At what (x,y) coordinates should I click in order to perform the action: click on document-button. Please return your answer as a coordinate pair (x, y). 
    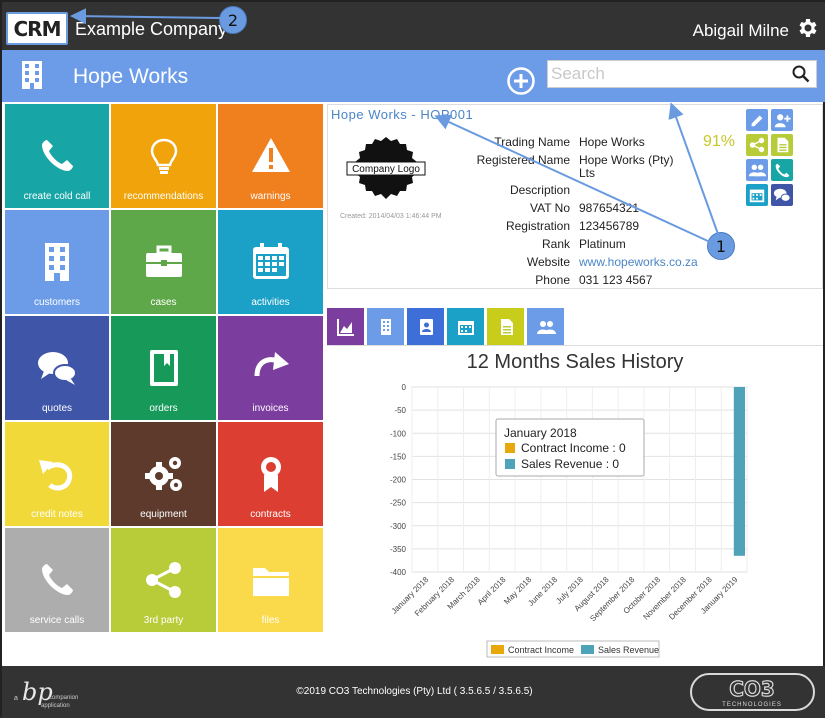
    Looking at the image, I should click on (782, 145).